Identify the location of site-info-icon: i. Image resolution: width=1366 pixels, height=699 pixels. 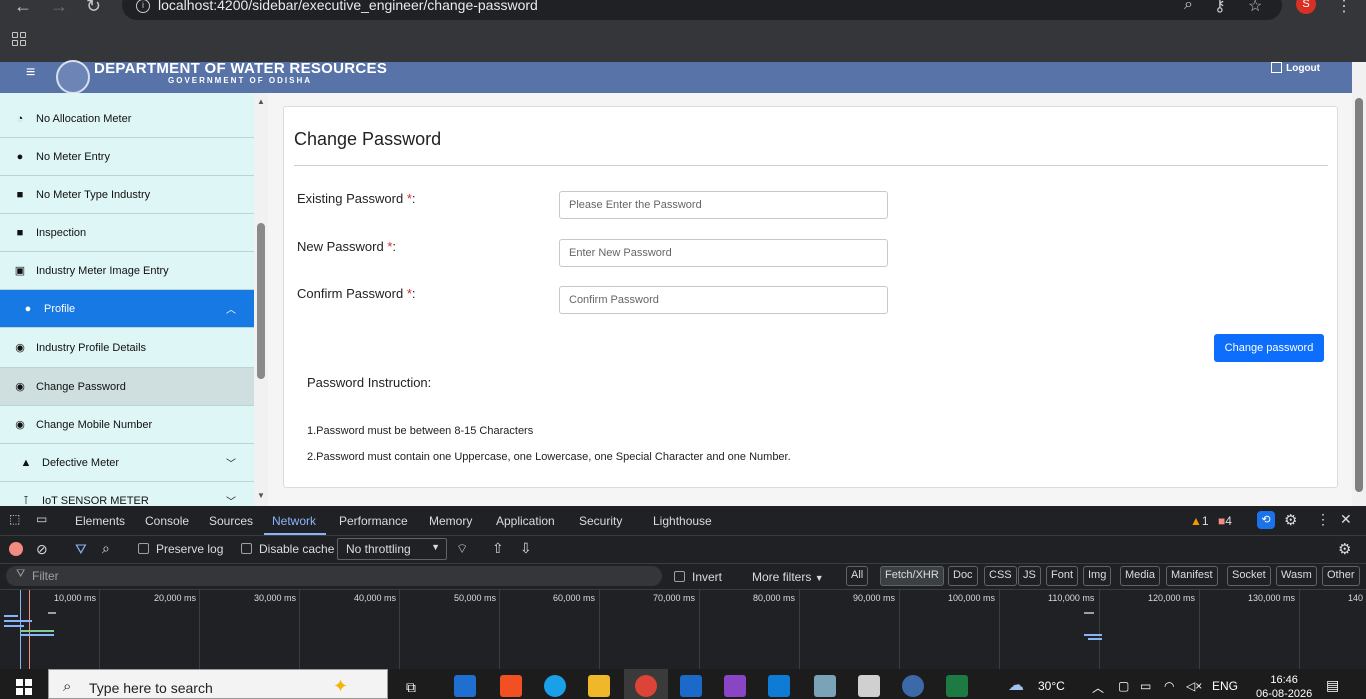
(143, 6).